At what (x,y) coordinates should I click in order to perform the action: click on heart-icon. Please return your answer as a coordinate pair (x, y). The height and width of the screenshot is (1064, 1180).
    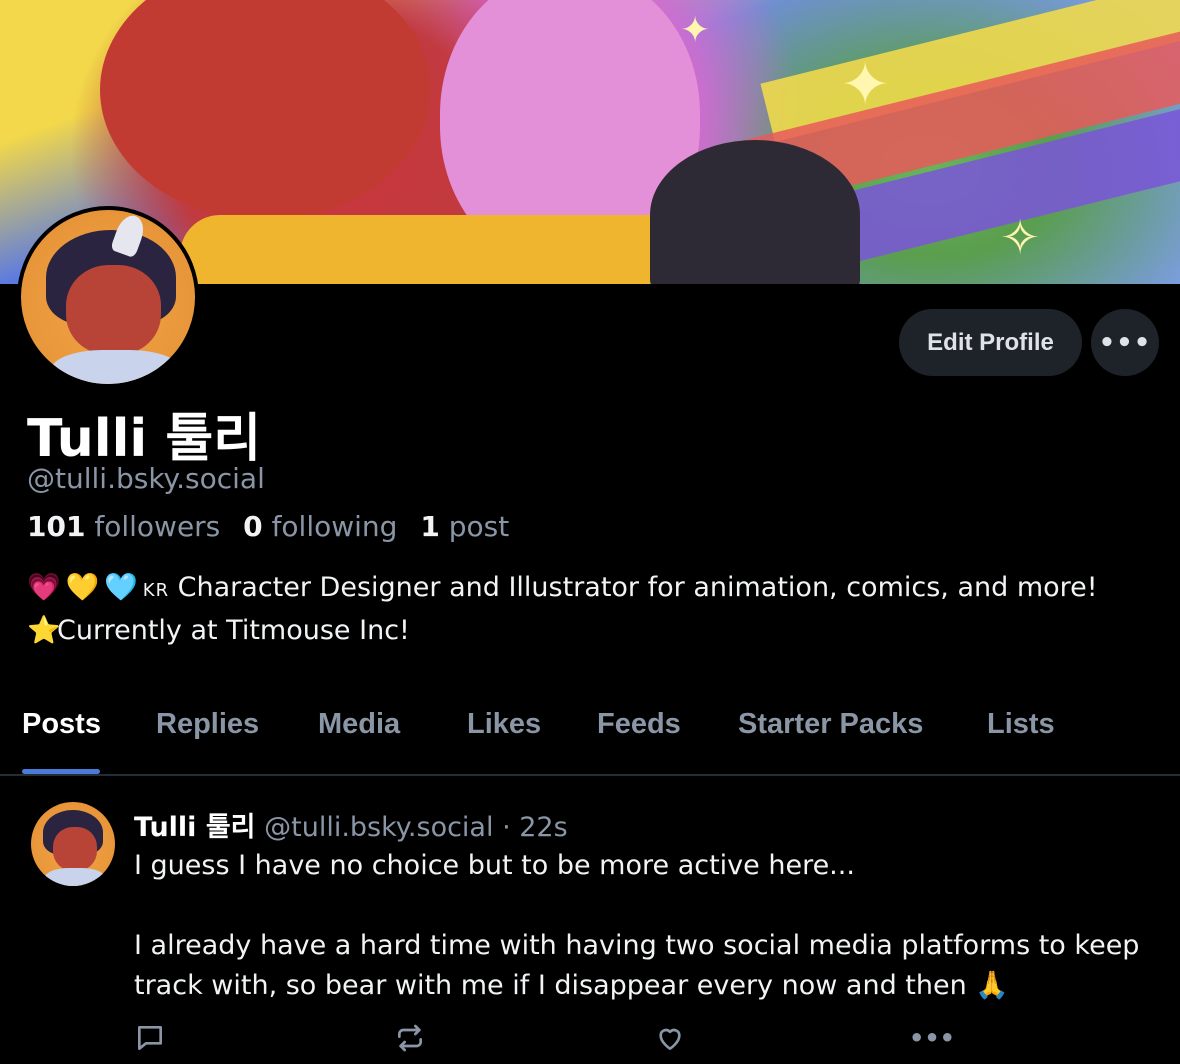
    Looking at the image, I should click on (670, 1039).